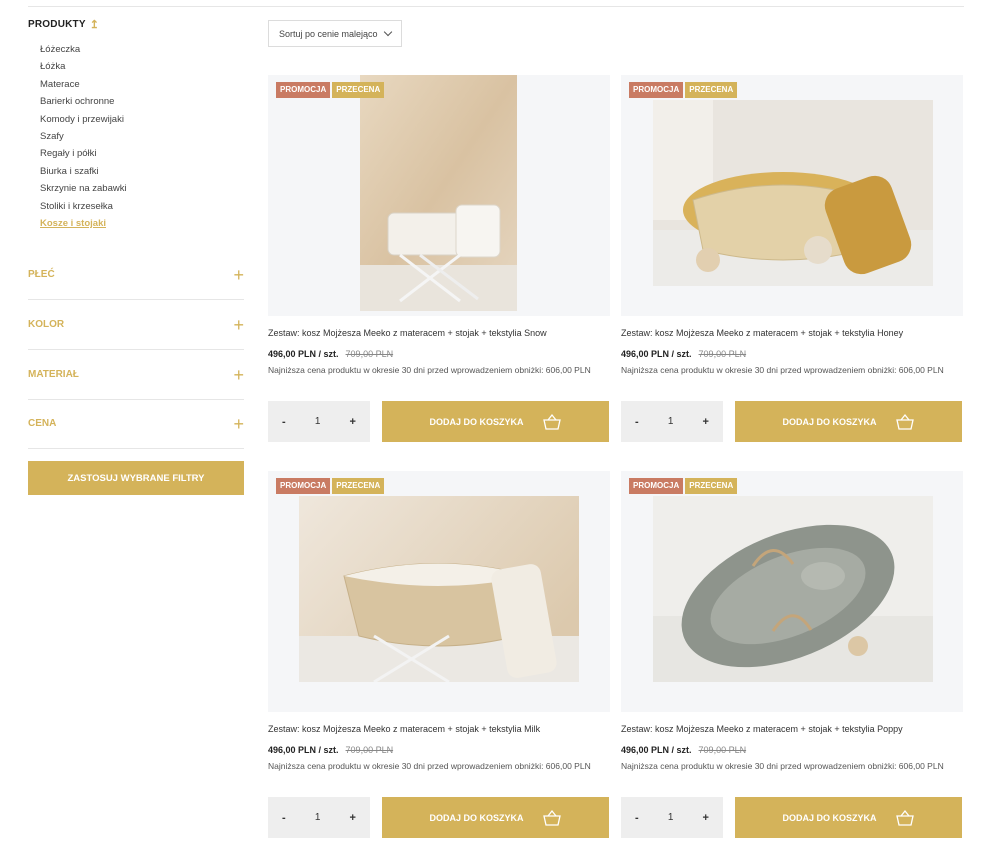 The width and height of the screenshot is (987, 845). What do you see at coordinates (53, 374) in the screenshot?
I see `filter-material-label: MATERIAŁ` at bounding box center [53, 374].